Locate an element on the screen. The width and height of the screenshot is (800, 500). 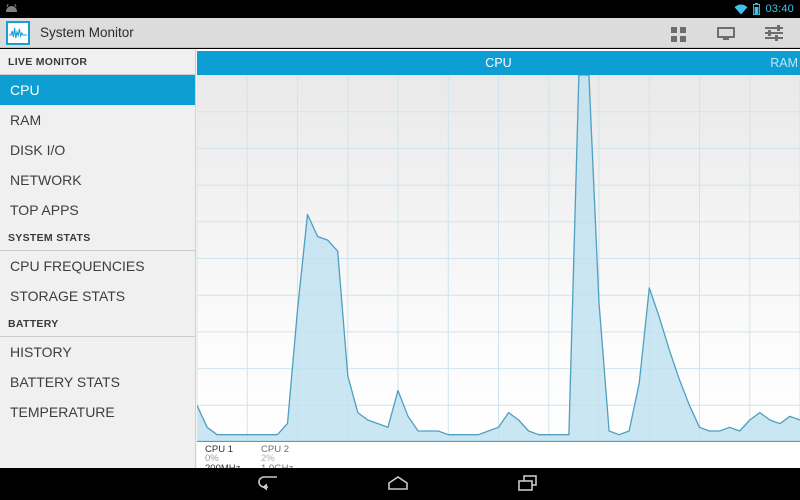
sidebar-section-header-live-monitor: LIVE MONITOR is located at coordinates (97, 62).